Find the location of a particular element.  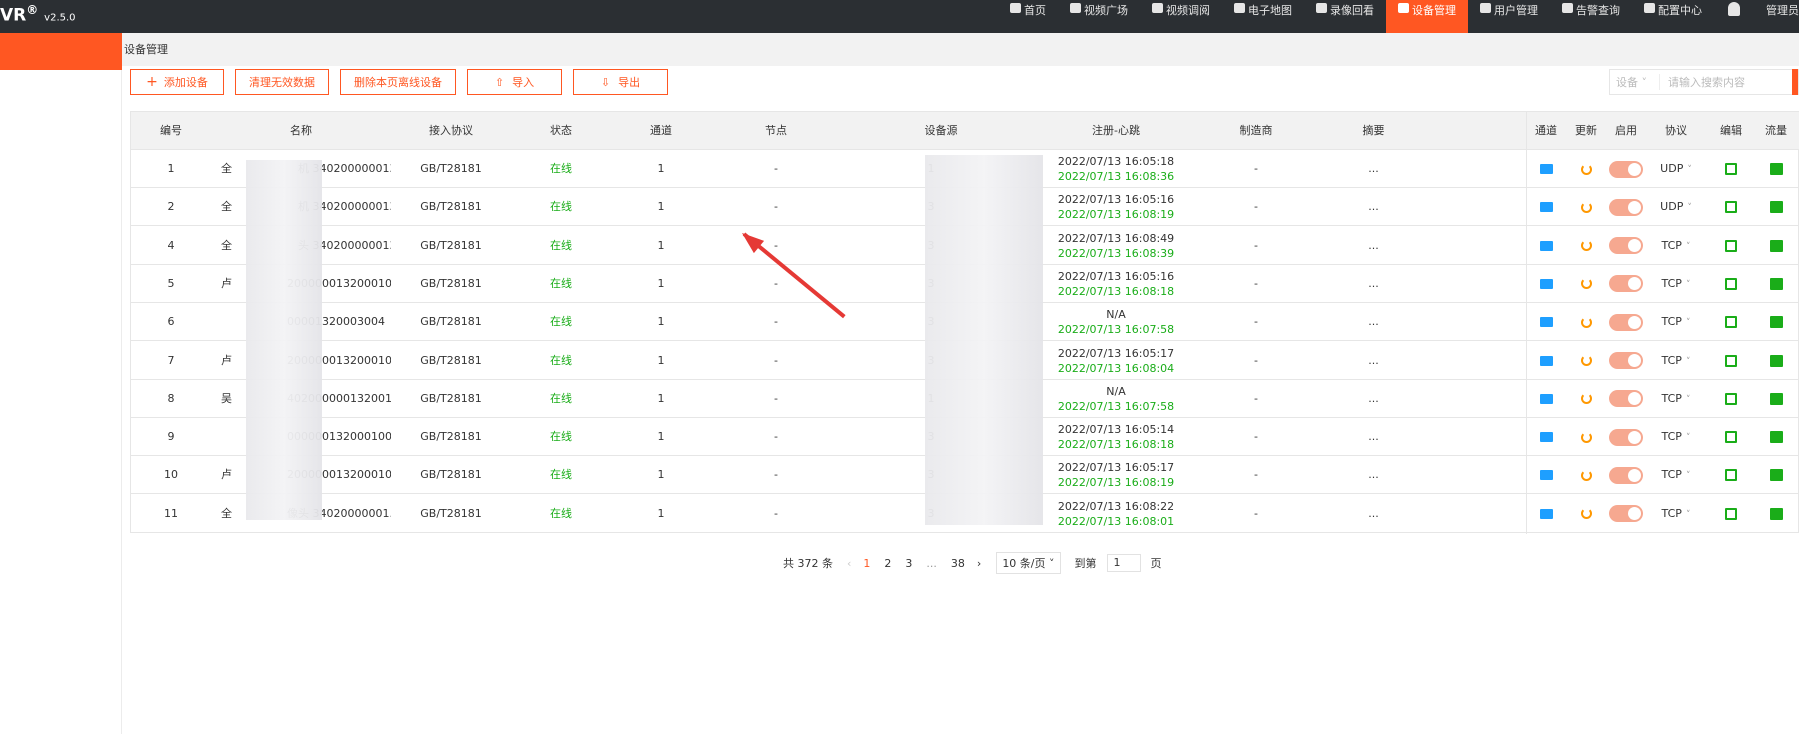

page-2: 2 is located at coordinates (887, 563).